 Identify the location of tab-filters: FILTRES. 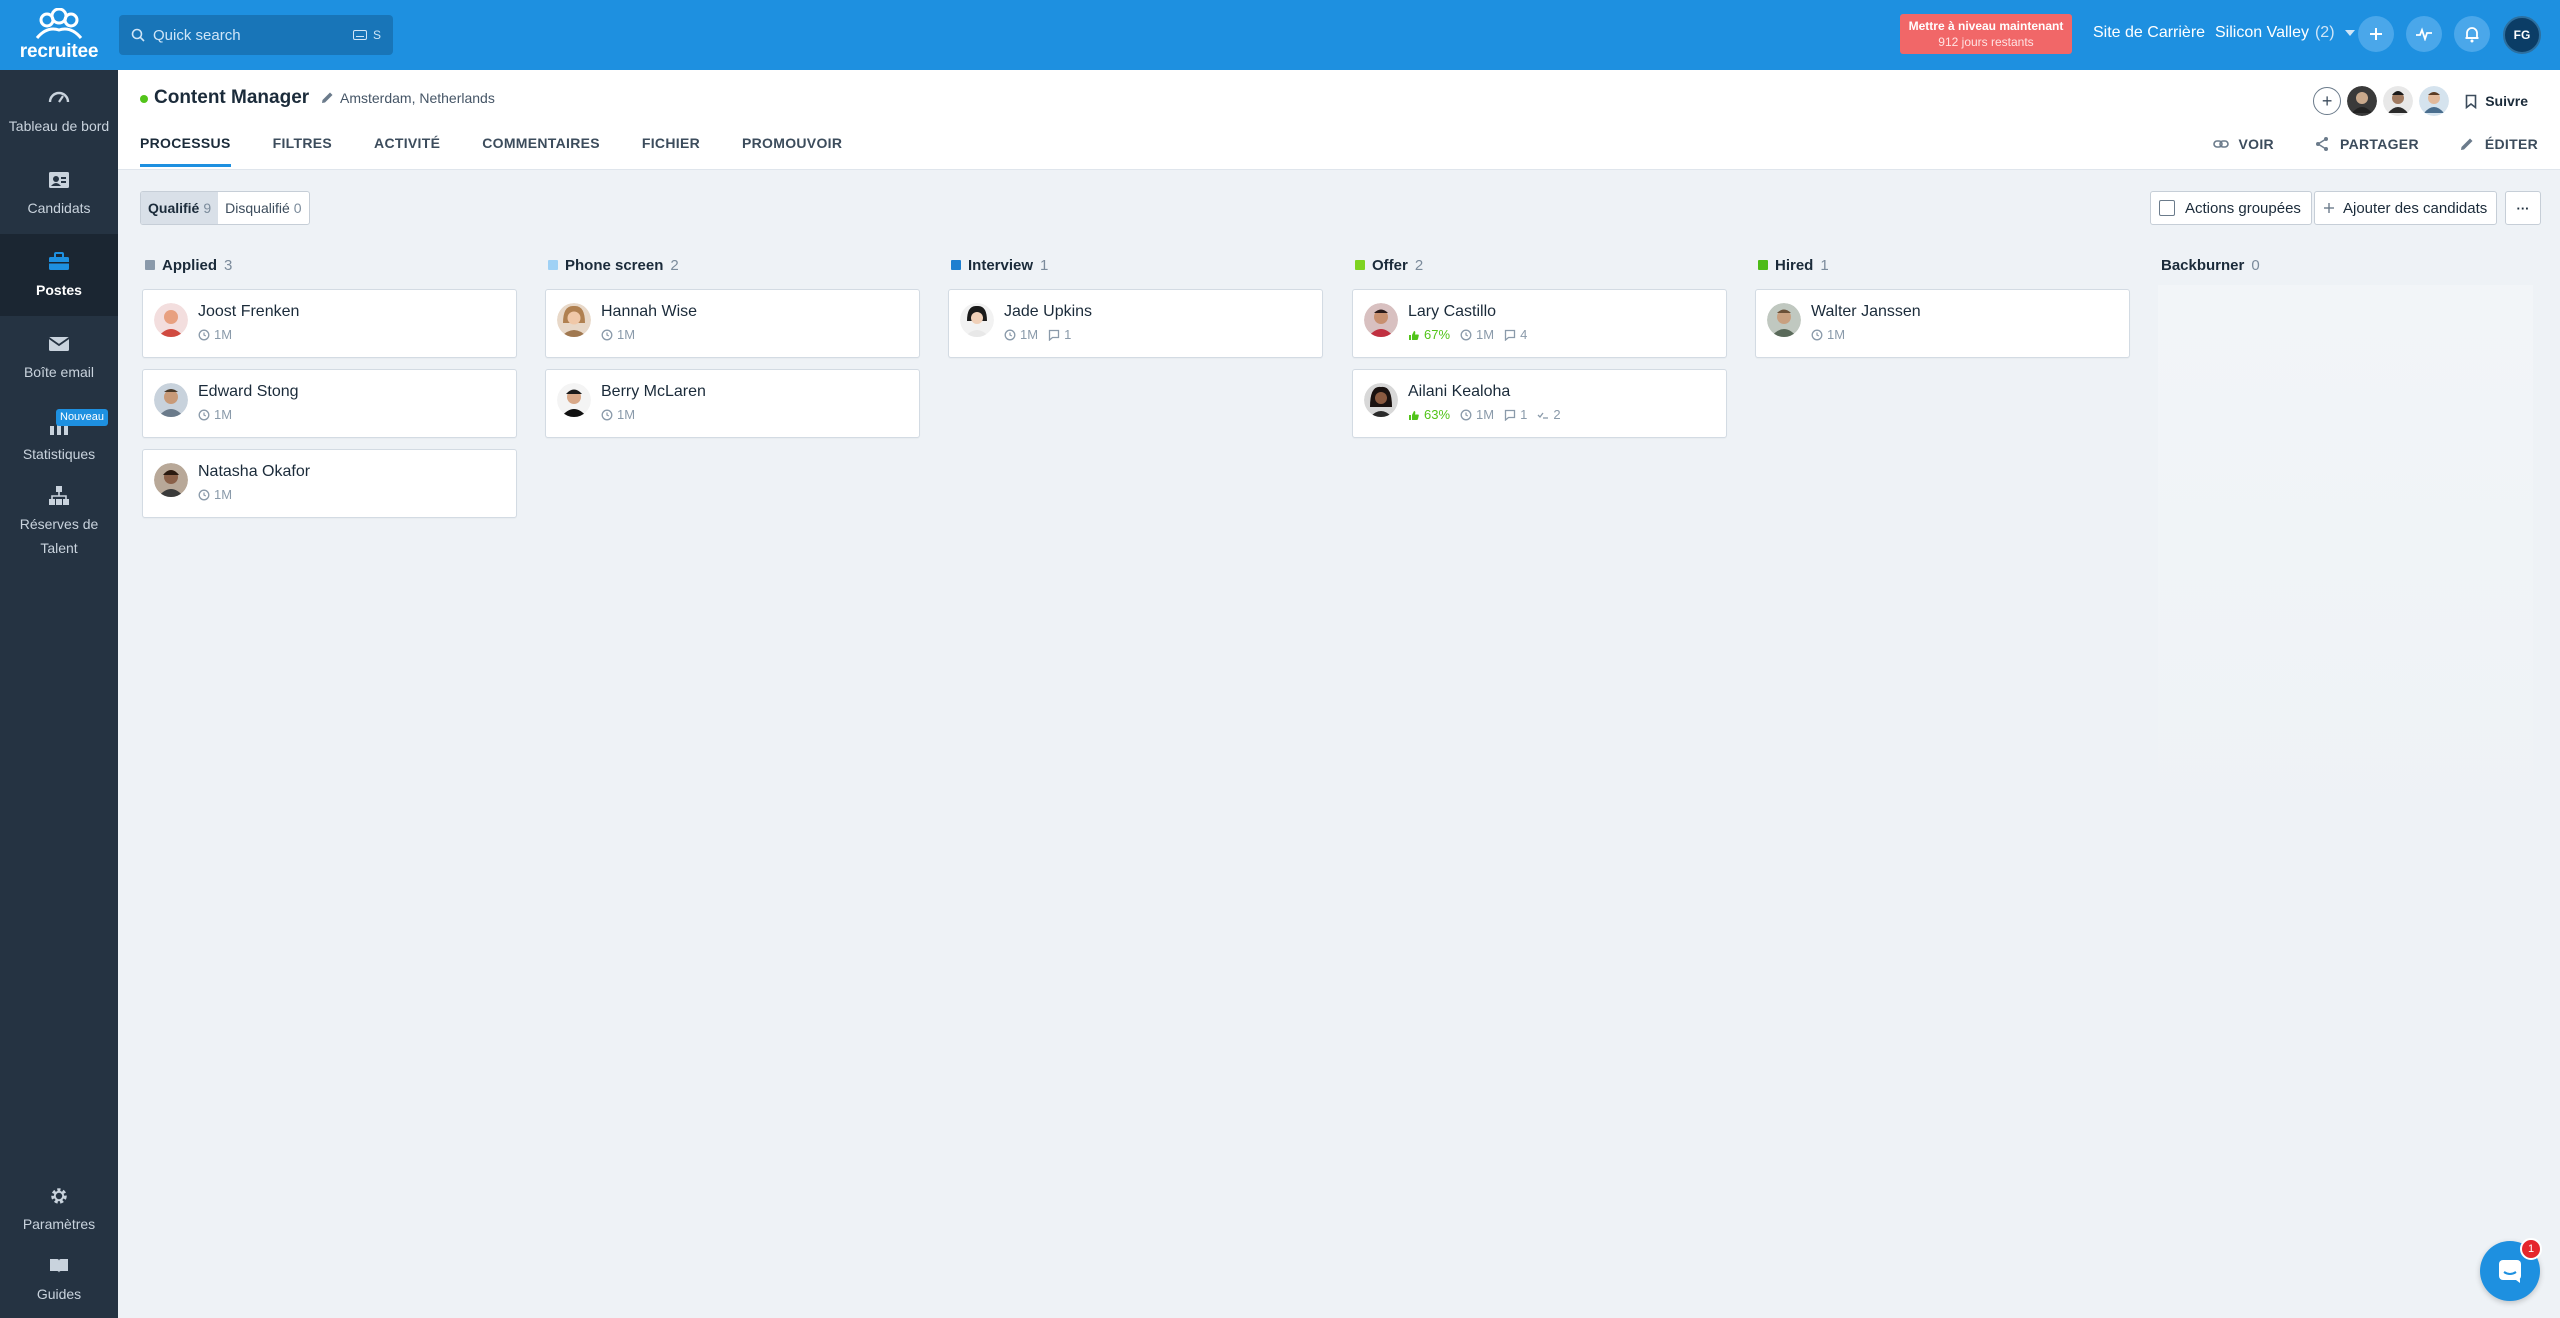
(302, 151).